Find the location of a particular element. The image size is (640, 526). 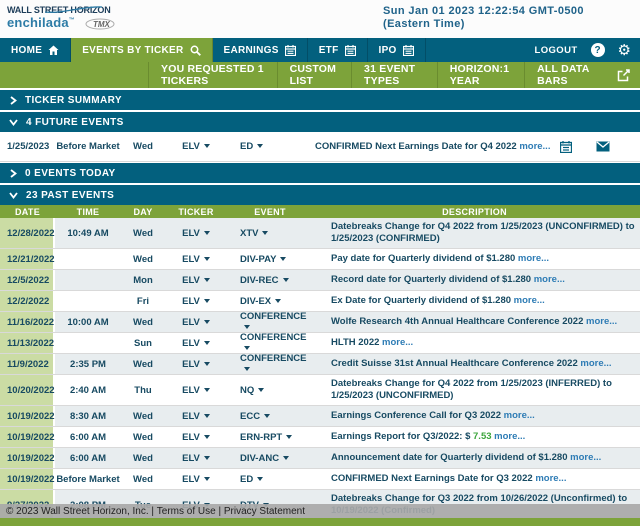

event-dropdown: DIV-REC is located at coordinates (270, 280).